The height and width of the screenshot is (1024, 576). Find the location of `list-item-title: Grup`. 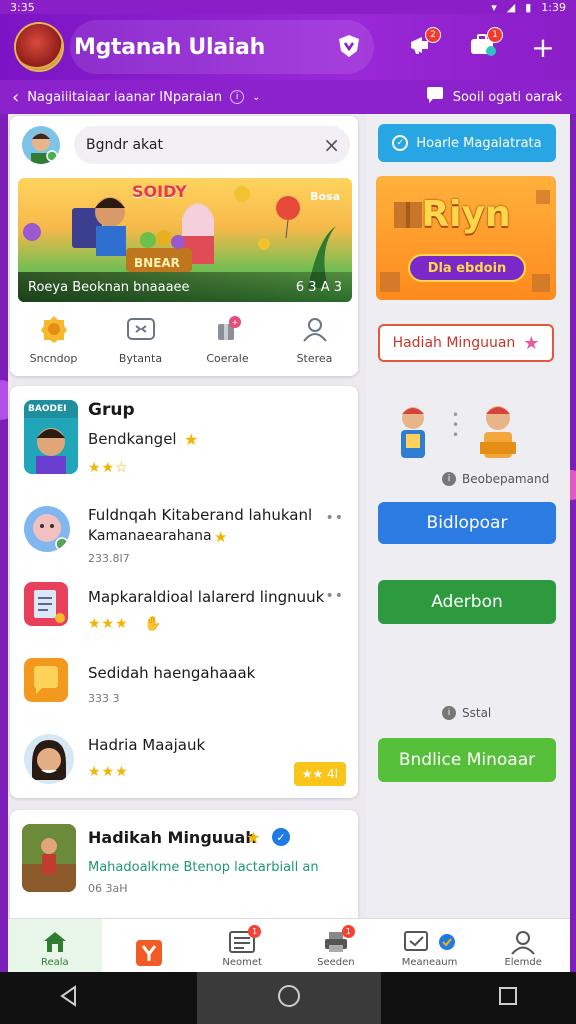

list-item-title: Grup is located at coordinates (111, 410).